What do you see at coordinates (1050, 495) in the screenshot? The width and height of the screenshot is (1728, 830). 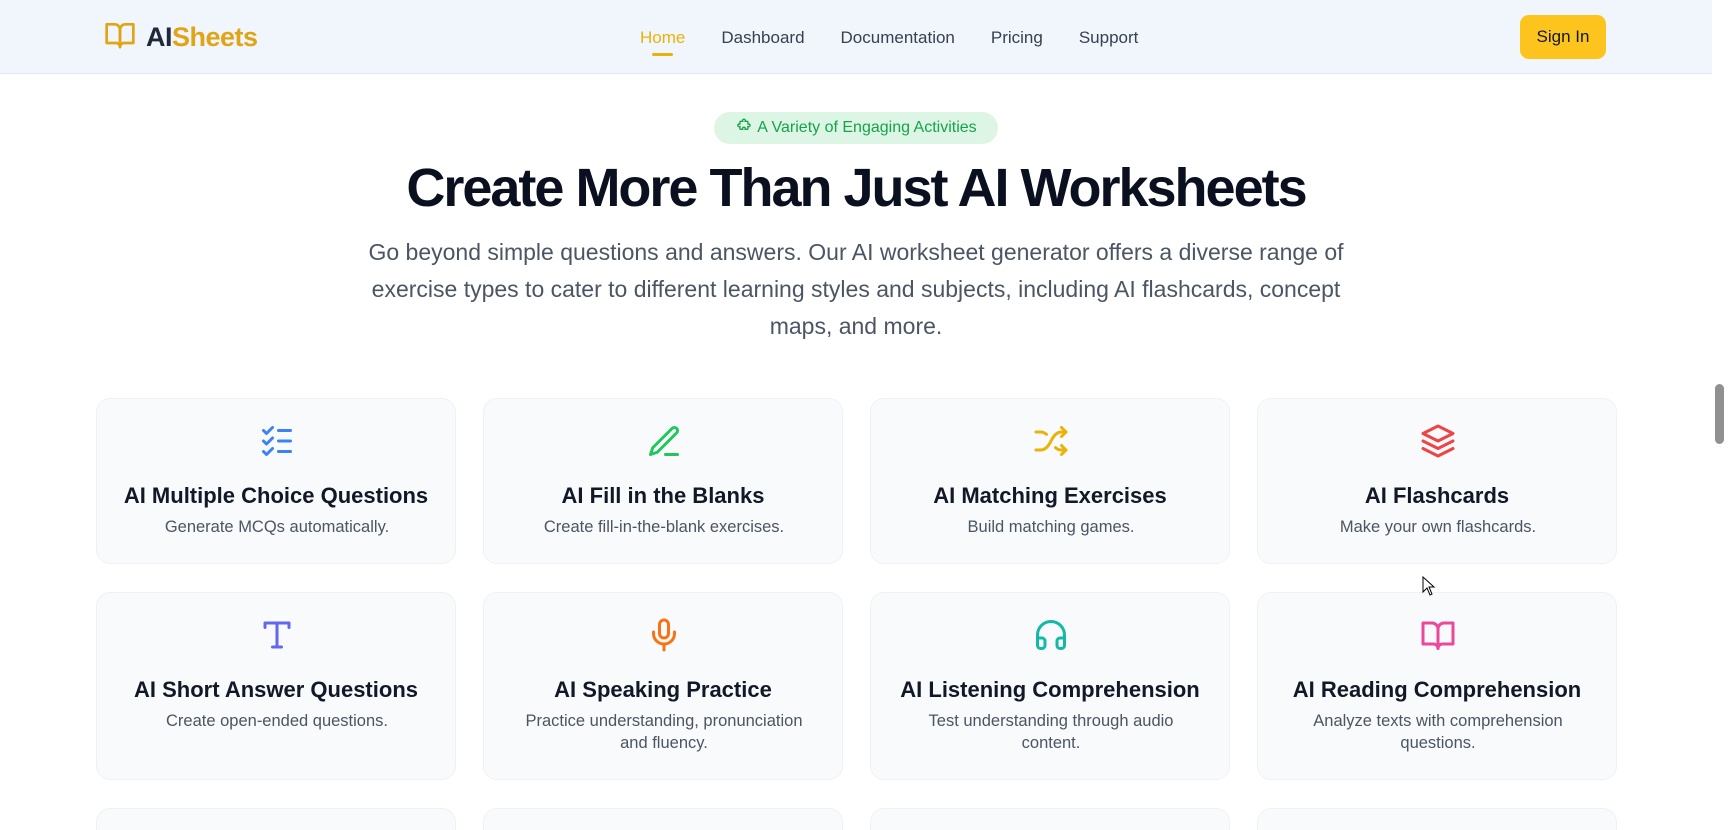 I see `card-title: AI Matching Exercises` at bounding box center [1050, 495].